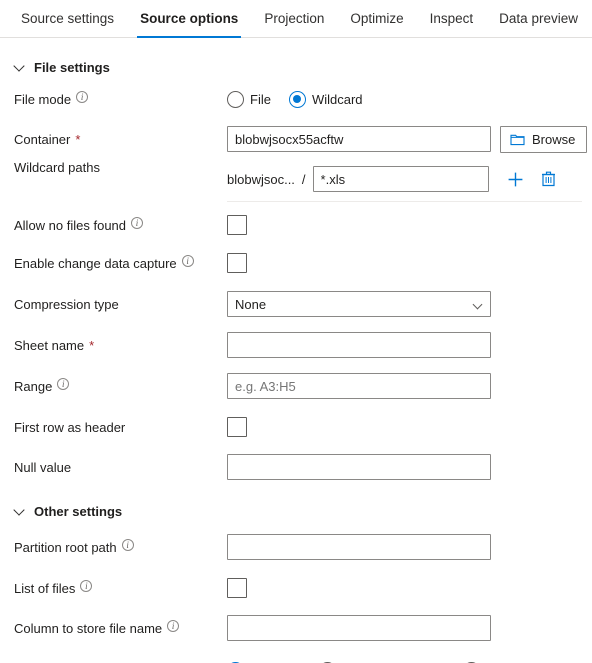 This screenshot has height=663, width=592. What do you see at coordinates (120, 304) in the screenshot?
I see `label-compression-type: Compression type` at bounding box center [120, 304].